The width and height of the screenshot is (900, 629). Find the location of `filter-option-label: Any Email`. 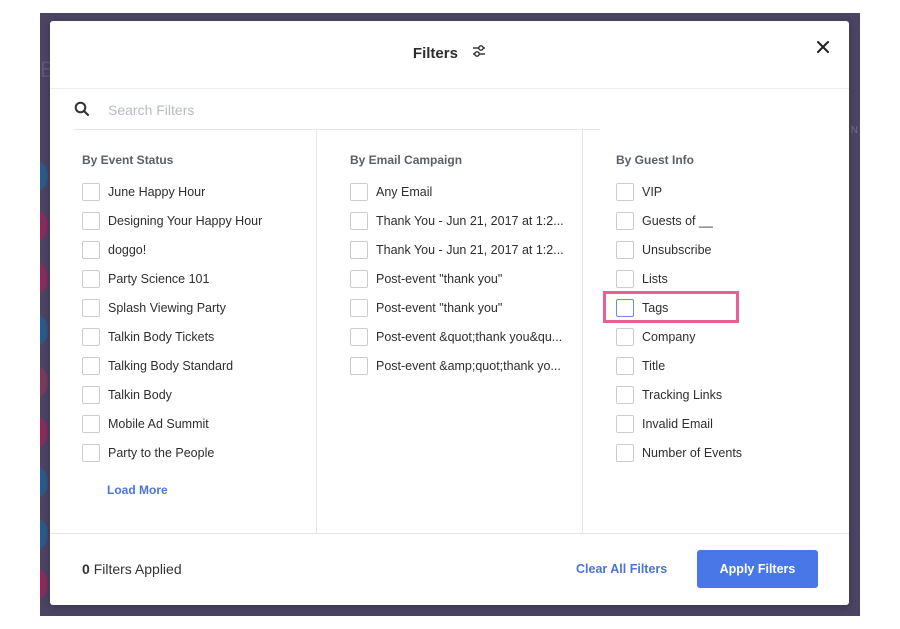

filter-option-label: Any Email is located at coordinates (404, 192).